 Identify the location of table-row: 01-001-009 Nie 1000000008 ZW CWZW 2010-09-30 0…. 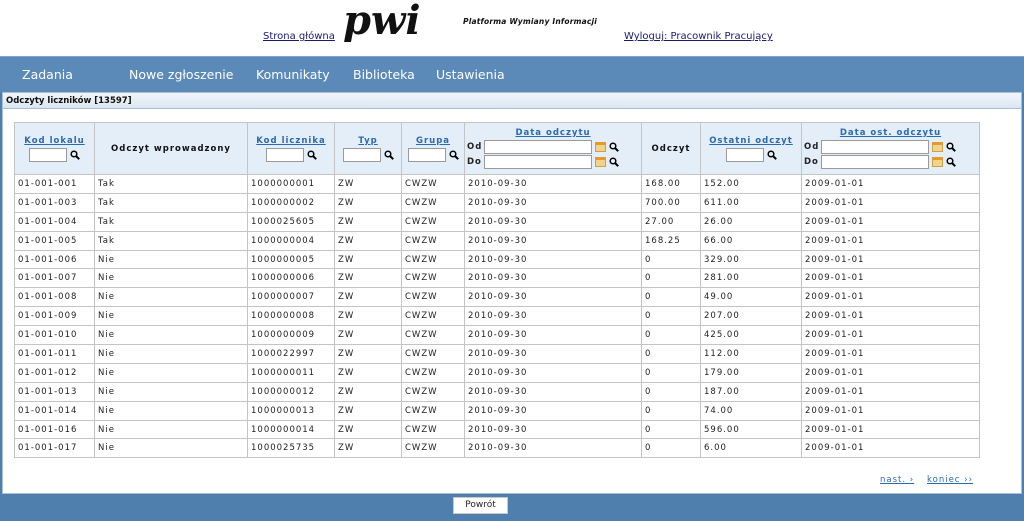
(497, 316).